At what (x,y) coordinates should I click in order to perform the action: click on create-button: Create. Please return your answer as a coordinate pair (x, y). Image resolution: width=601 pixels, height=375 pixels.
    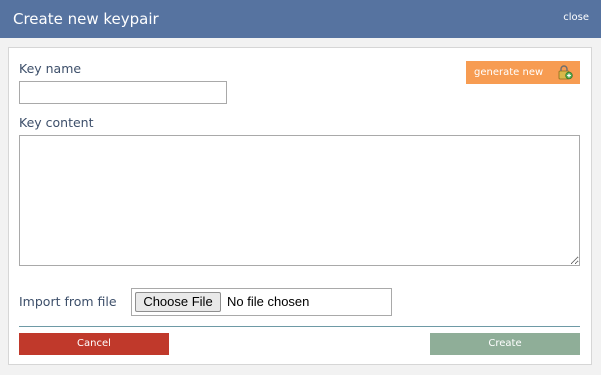
    Looking at the image, I should click on (505, 344).